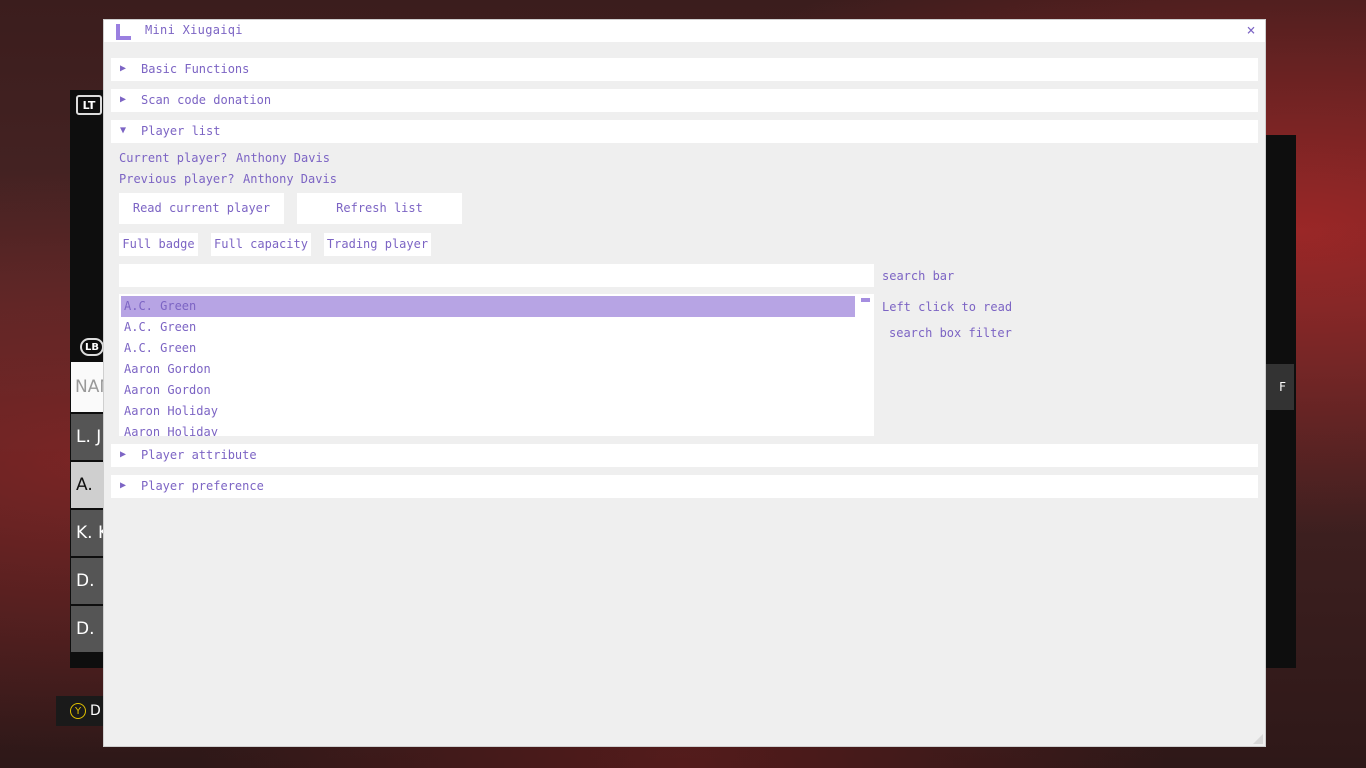 The image size is (1366, 768). Describe the element at coordinates (684, 486) in the screenshot. I see `section-player-preference: ▶ Player preference` at that location.